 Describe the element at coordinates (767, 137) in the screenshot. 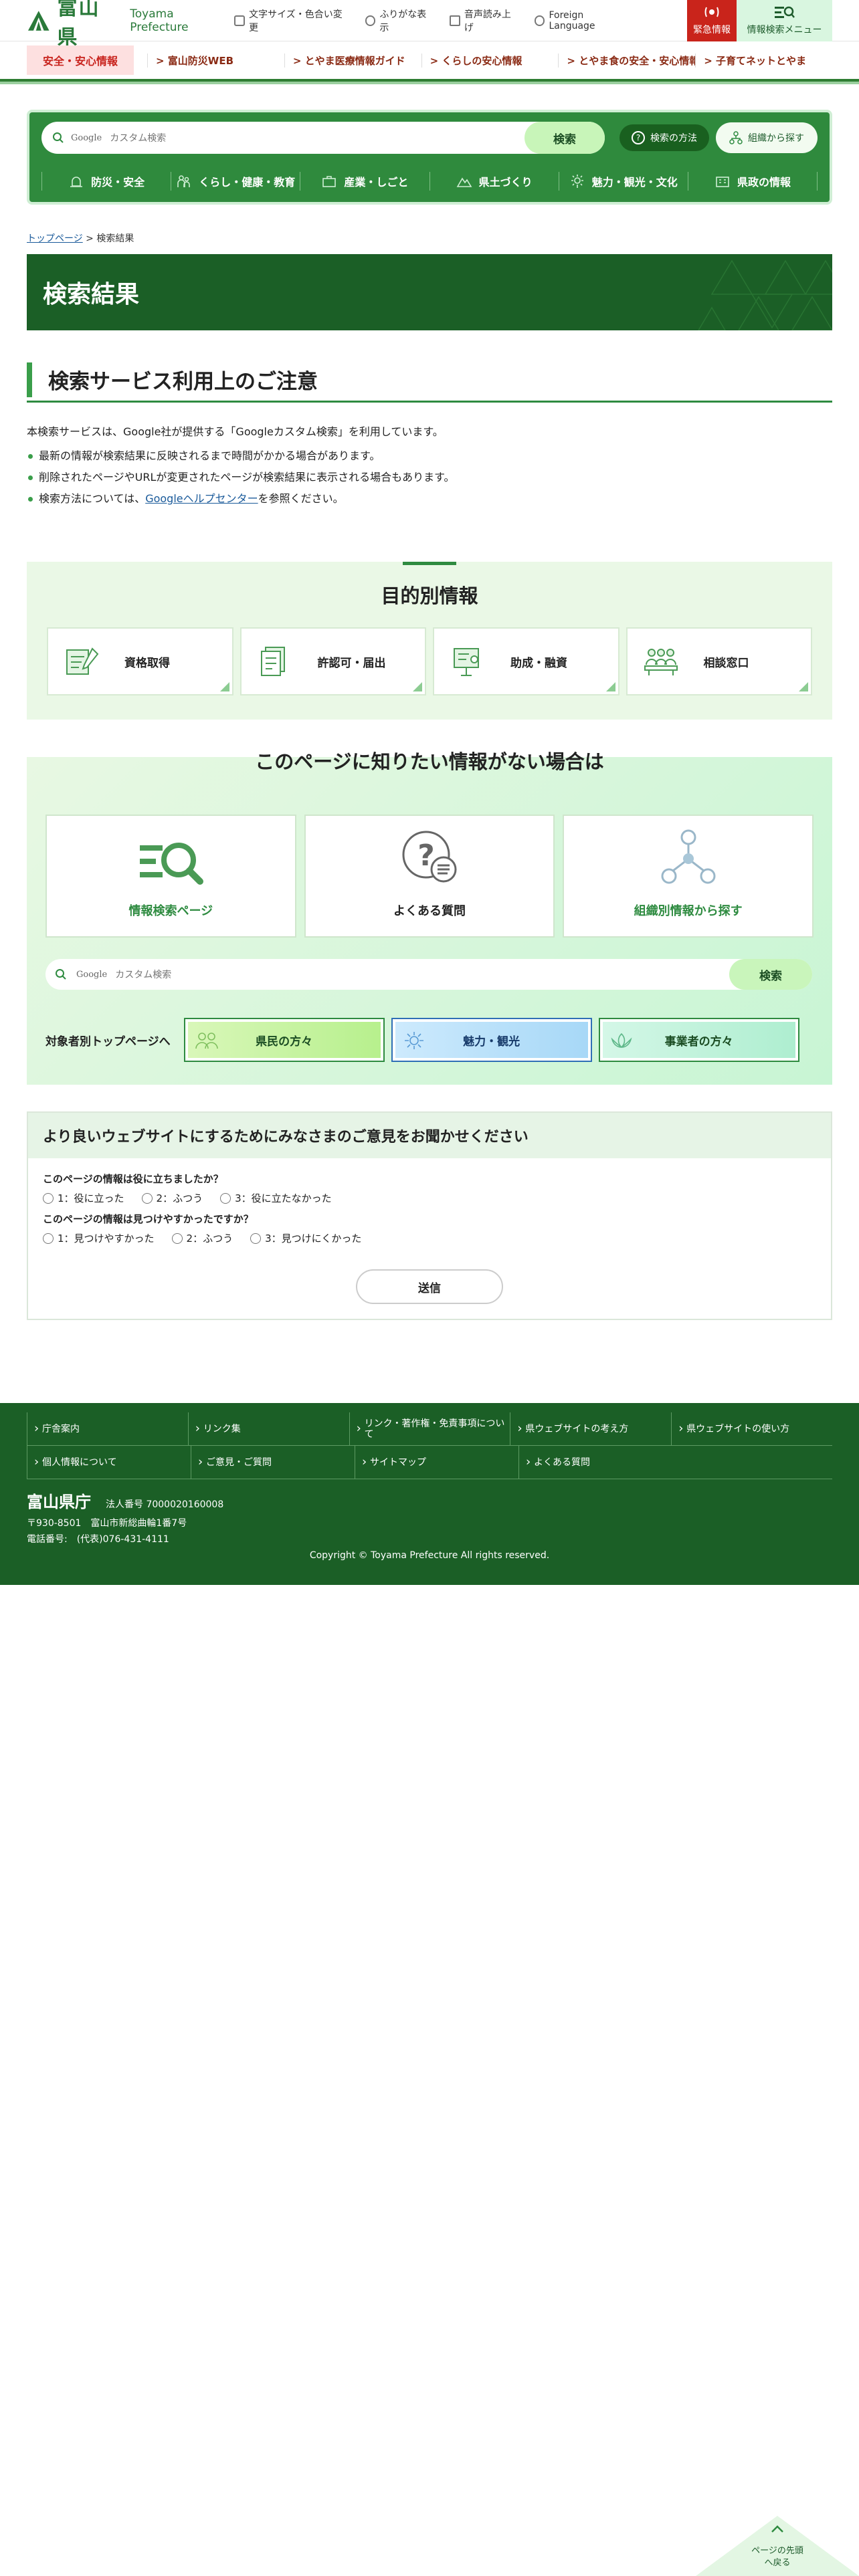

I see `search-by-org-button: 組織から探す` at that location.